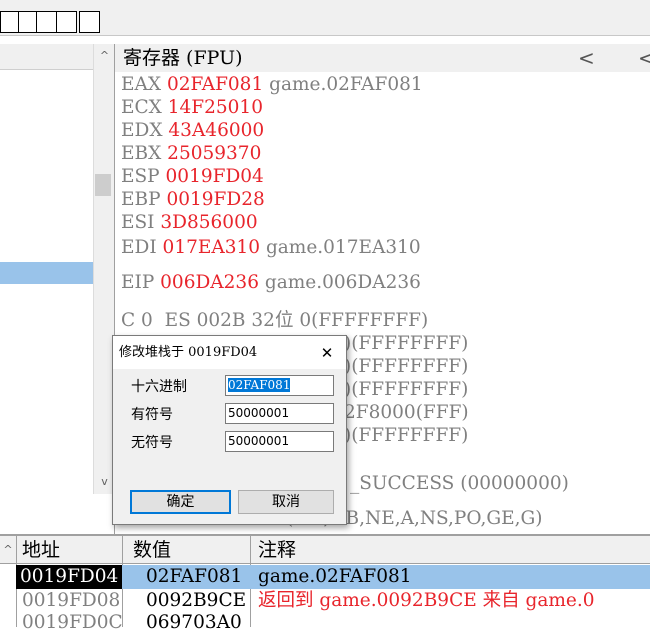 This screenshot has height=635, width=650. What do you see at coordinates (8, 550) in the screenshot?
I see `stack-scroll-up-icon: ^` at bounding box center [8, 550].